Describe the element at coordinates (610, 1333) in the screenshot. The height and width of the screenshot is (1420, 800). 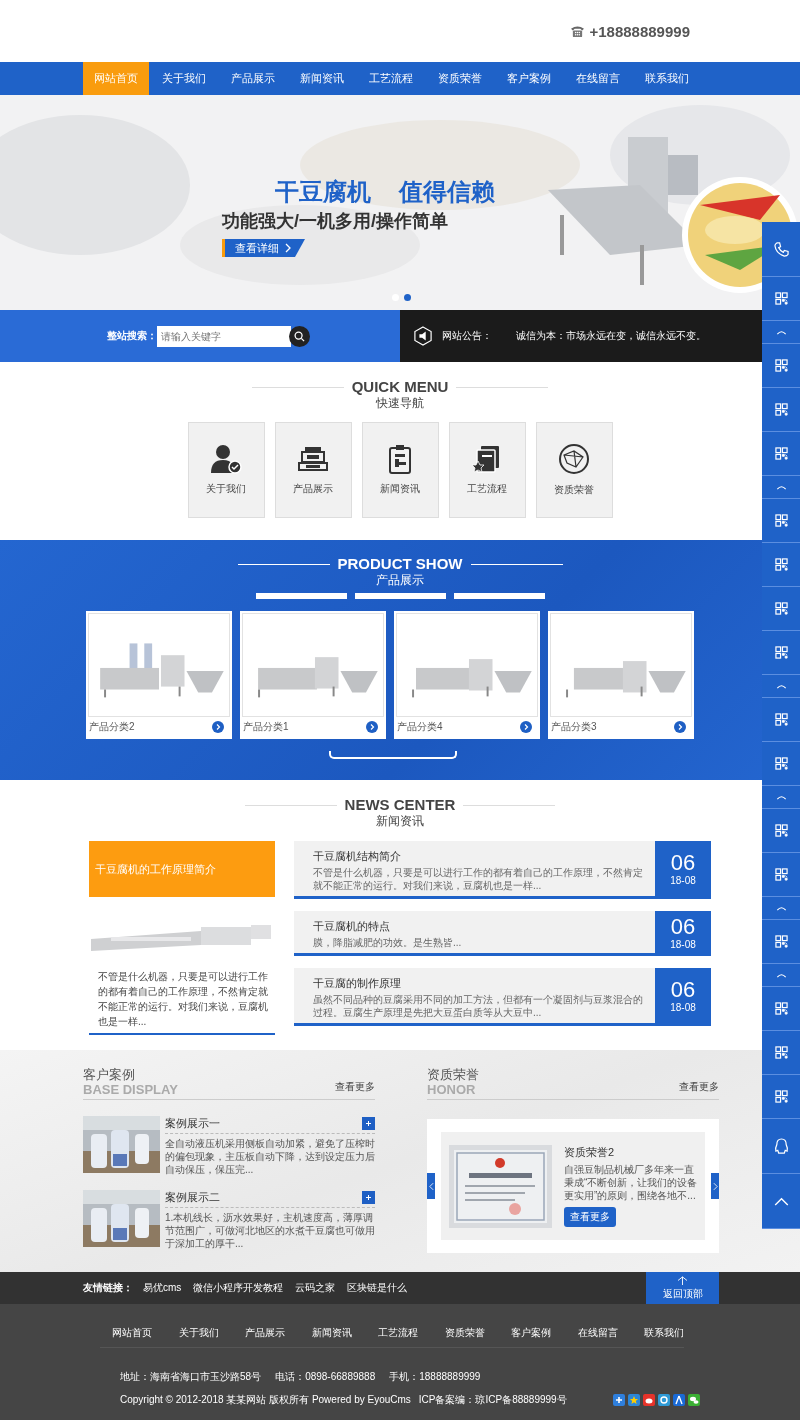
I see `footer-link: 在线留言` at that location.